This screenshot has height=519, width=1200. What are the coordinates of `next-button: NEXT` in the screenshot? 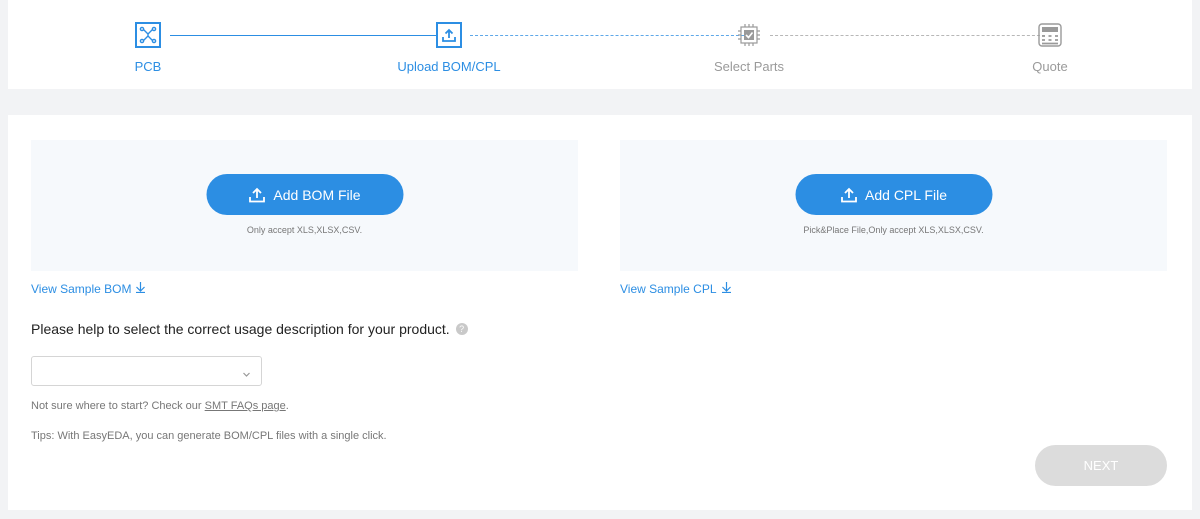 It's located at (1101, 465).